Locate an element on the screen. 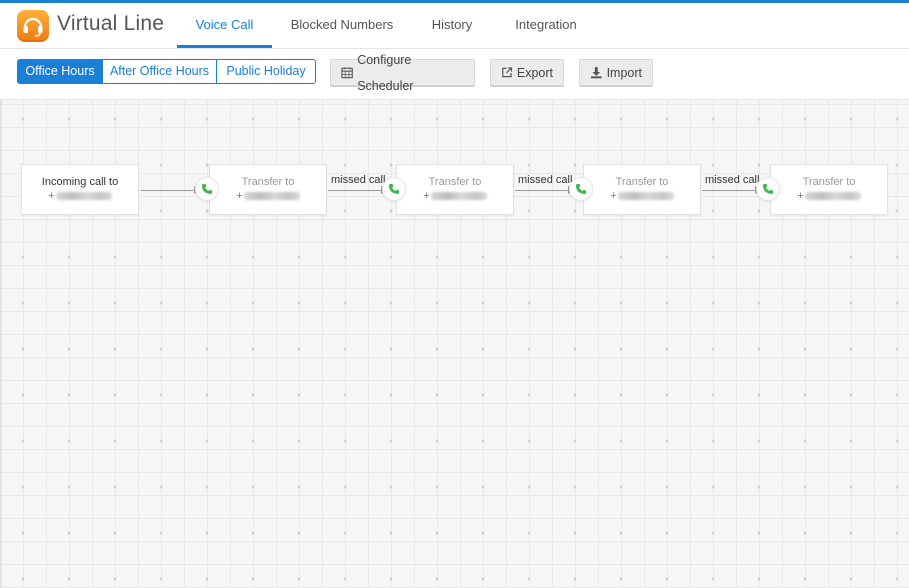 This screenshot has height=588, width=909. download-icon is located at coordinates (596, 73).